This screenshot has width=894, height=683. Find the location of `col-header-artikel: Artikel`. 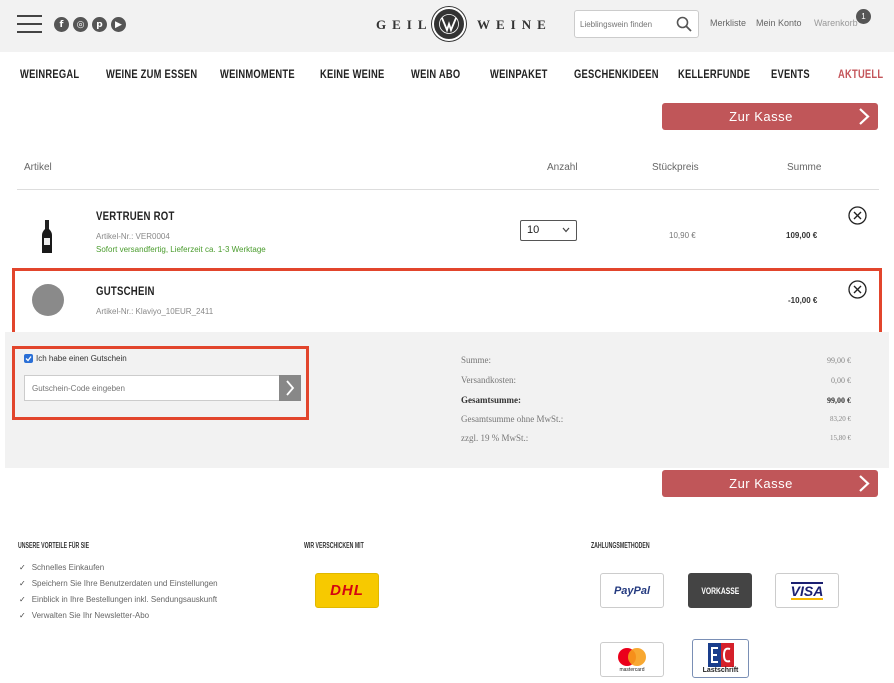

col-header-artikel: Artikel is located at coordinates (38, 167).